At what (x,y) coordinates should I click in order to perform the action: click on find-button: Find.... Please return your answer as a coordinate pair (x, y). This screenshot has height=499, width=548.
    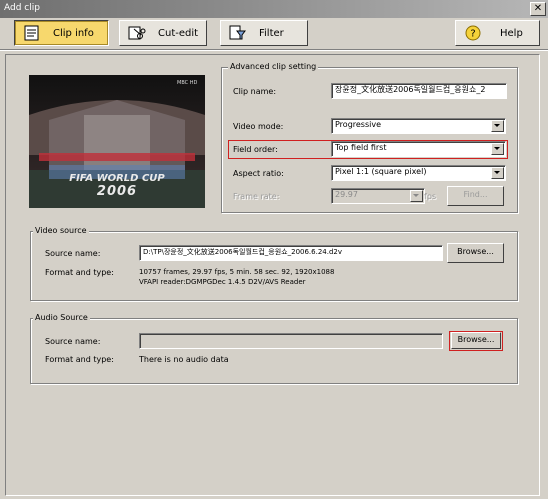
    Looking at the image, I should click on (475, 196).